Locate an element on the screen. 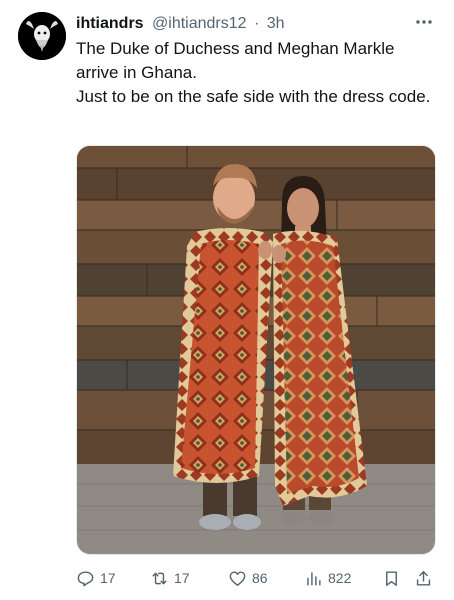 The width and height of the screenshot is (454, 600). like-button: 86 is located at coordinates (248, 578).